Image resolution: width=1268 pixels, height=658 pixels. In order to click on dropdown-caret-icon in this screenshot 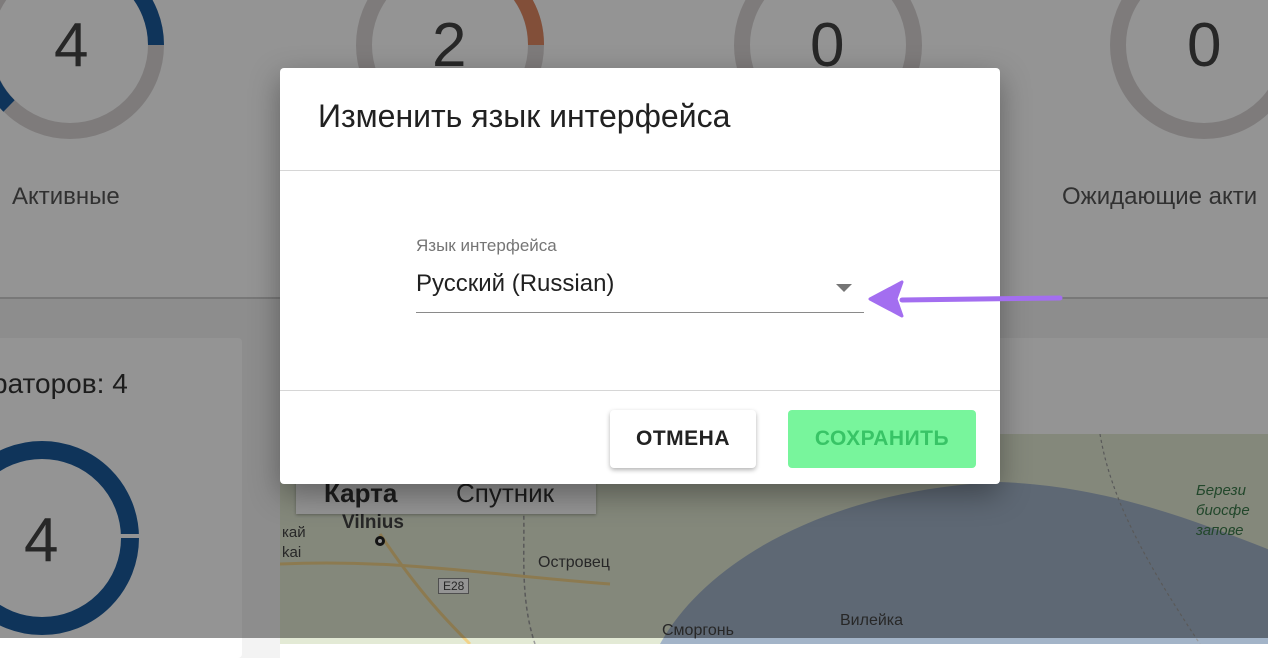, I will do `click(844, 288)`.